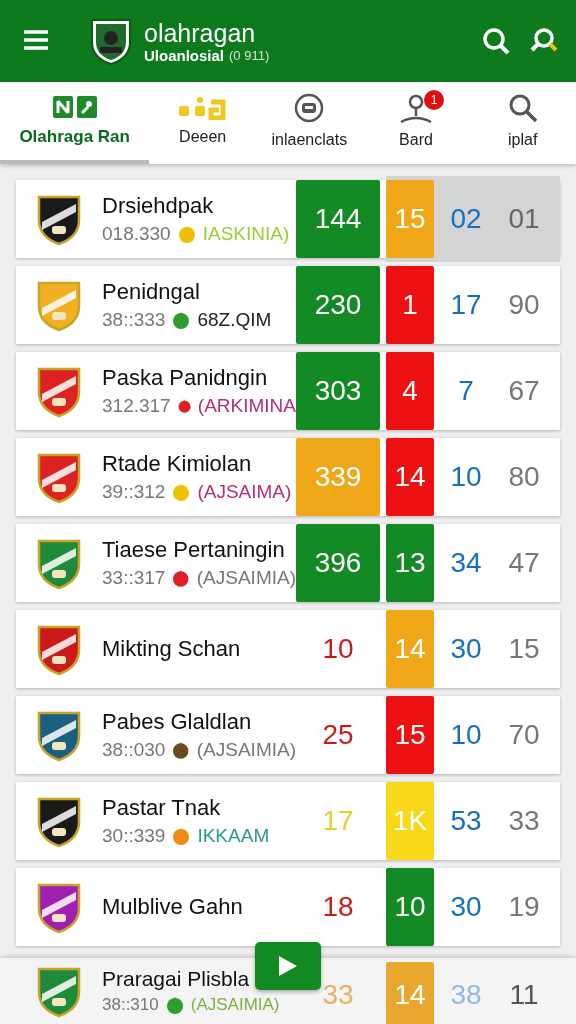  Describe the element at coordinates (466, 563) in the screenshot. I see `score-value: 34` at that location.